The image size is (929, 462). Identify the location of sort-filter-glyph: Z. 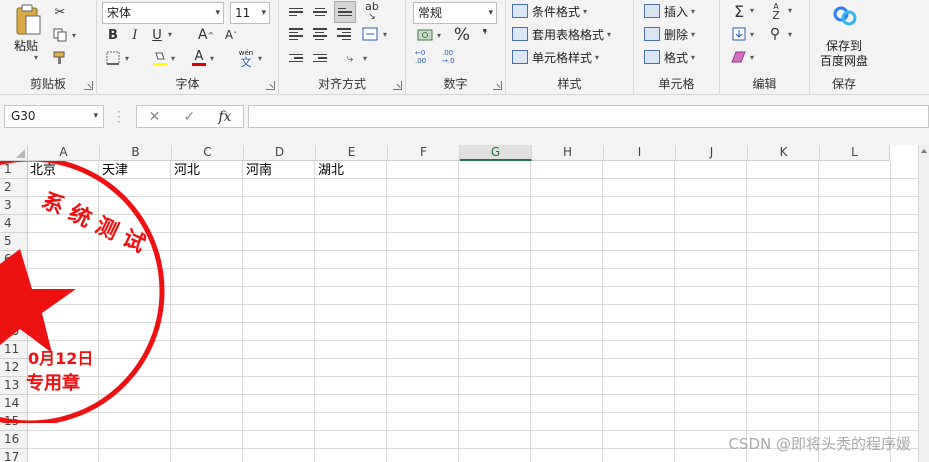
(776, 15).